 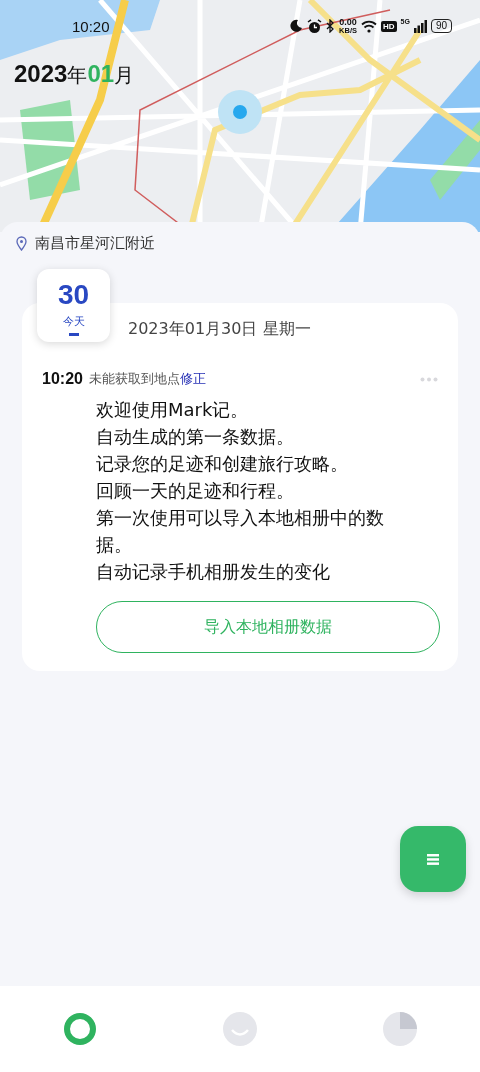 I want to click on battery-level: 90, so click(x=441, y=26).